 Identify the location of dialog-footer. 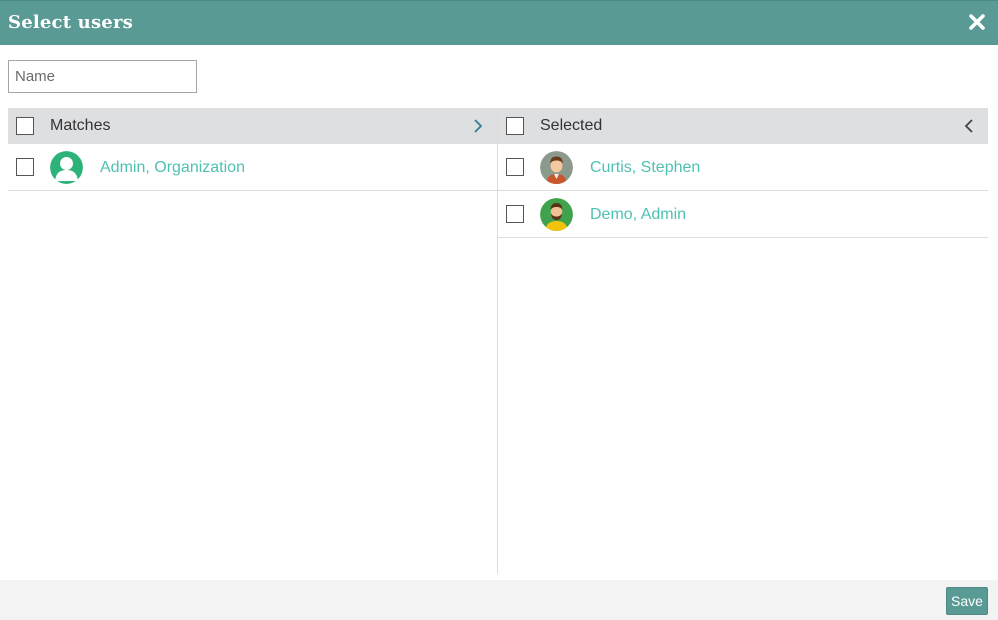
(499, 600).